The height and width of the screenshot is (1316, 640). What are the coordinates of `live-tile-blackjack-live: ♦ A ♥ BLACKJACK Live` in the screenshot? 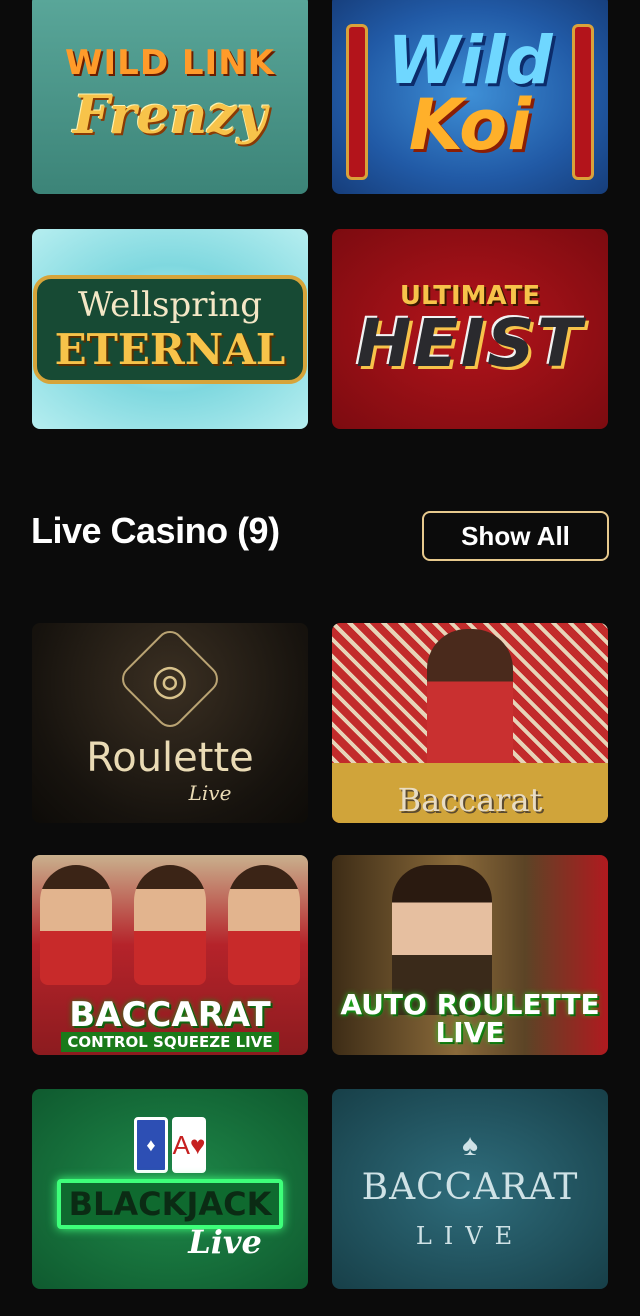 It's located at (170, 1189).